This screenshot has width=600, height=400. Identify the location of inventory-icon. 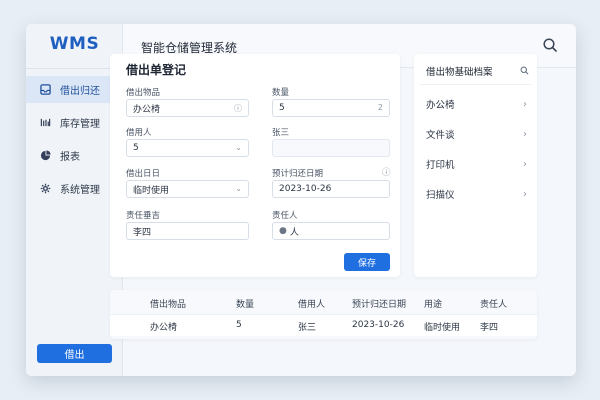
(45, 123).